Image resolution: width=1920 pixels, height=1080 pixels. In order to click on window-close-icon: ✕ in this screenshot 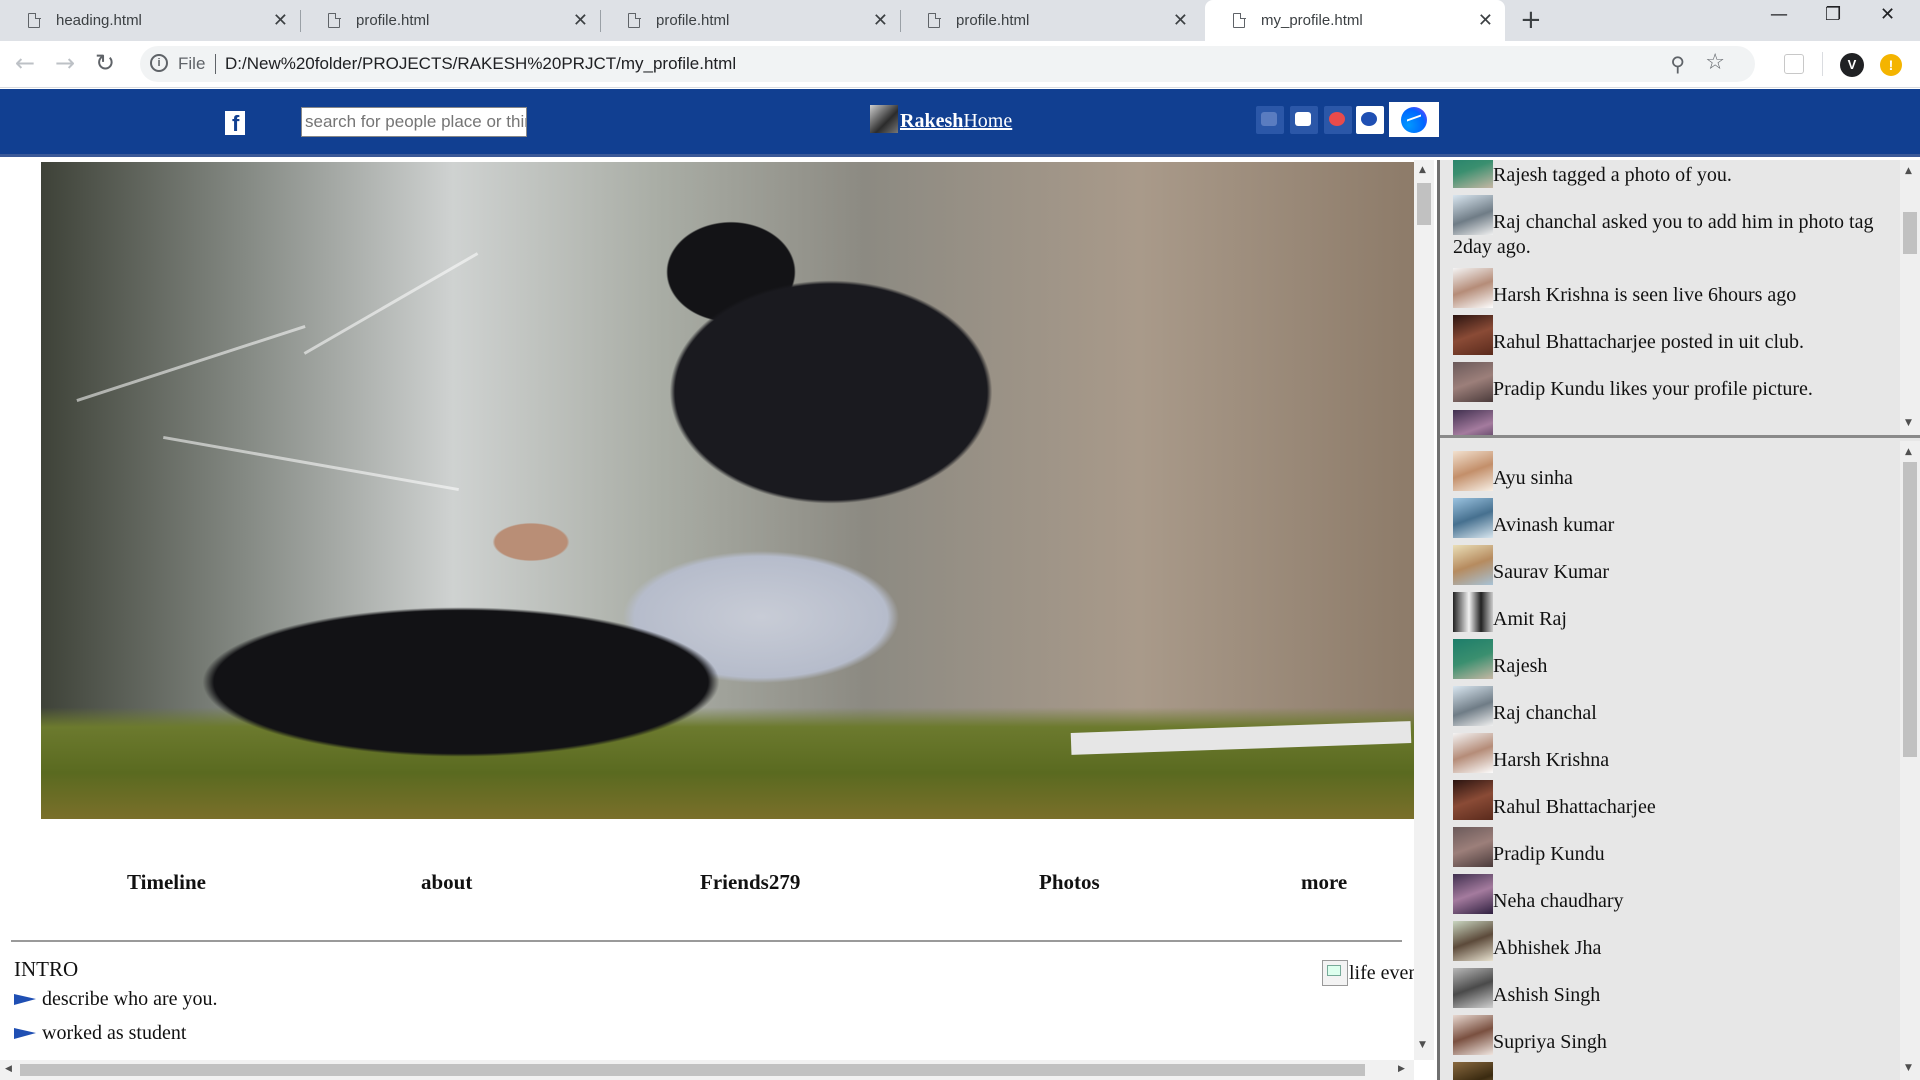, I will do `click(1887, 14)`.